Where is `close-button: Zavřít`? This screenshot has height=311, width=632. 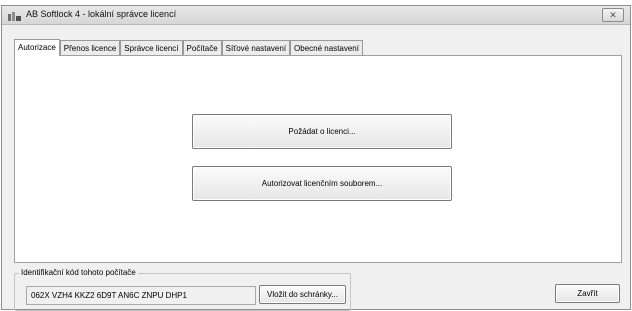
close-button: Zavřít is located at coordinates (587, 293).